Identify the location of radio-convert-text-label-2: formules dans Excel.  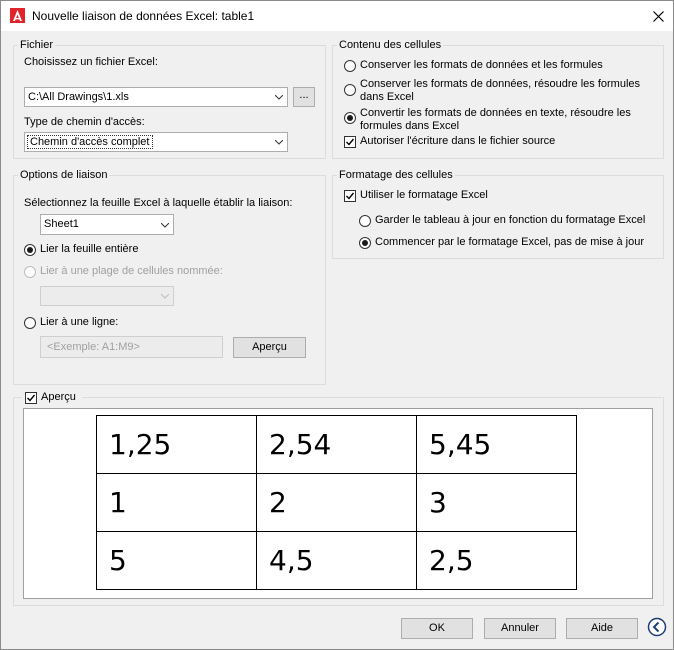
(410, 126).